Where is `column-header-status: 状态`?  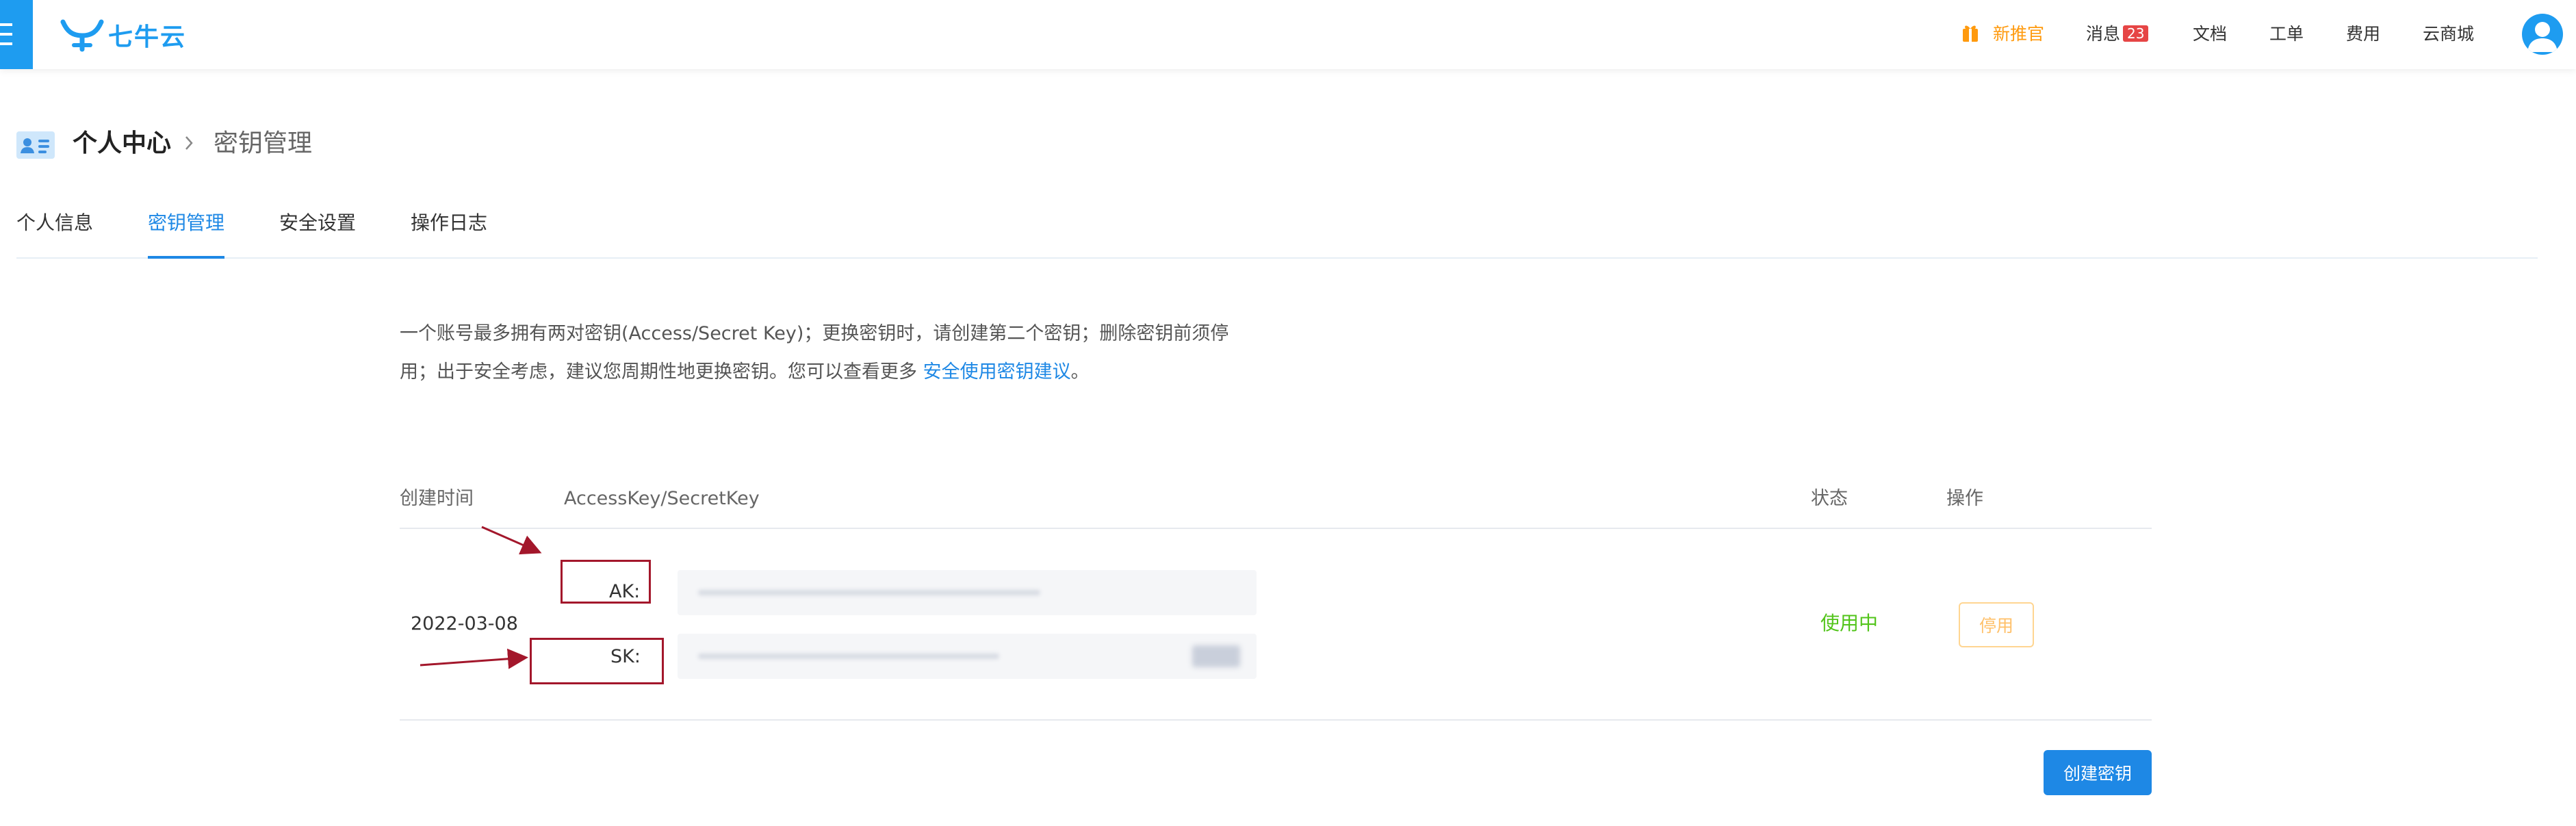 column-header-status: 状态 is located at coordinates (1829, 499).